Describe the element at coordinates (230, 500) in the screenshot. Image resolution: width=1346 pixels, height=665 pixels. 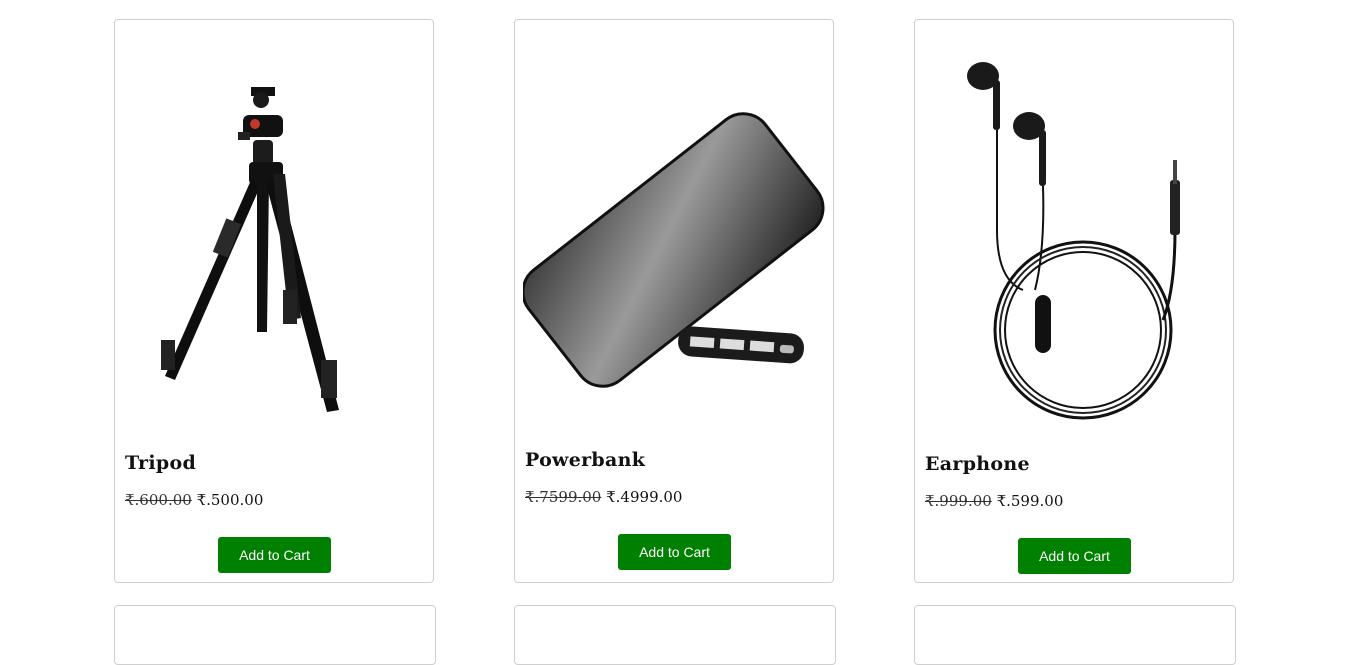
I see `new-price: ₹.500.00` at that location.